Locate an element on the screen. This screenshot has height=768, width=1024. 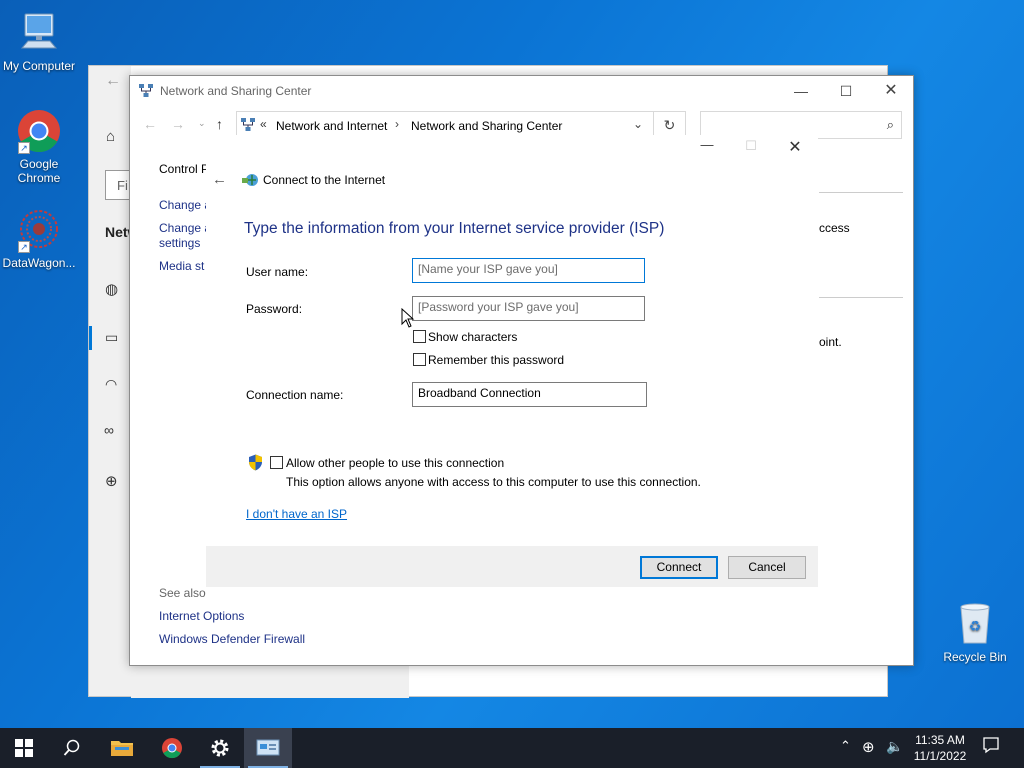
taskbar: ⌃ ⊕ 🔈 11:35 AM 11/1/2022 is located at coordinates (512, 748).